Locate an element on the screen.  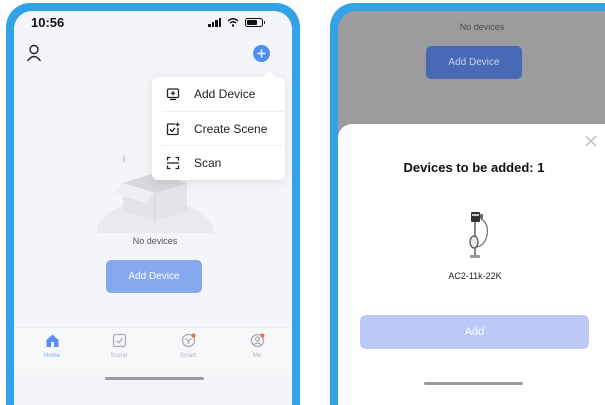
menu-item-scan: Scan is located at coordinates (218, 163).